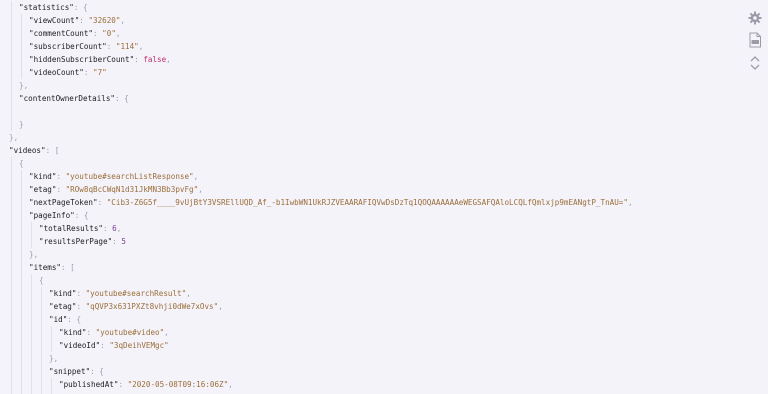 Image resolution: width=768 pixels, height=394 pixels. Describe the element at coordinates (100, 72) in the screenshot. I see `json-value: "7"` at that location.